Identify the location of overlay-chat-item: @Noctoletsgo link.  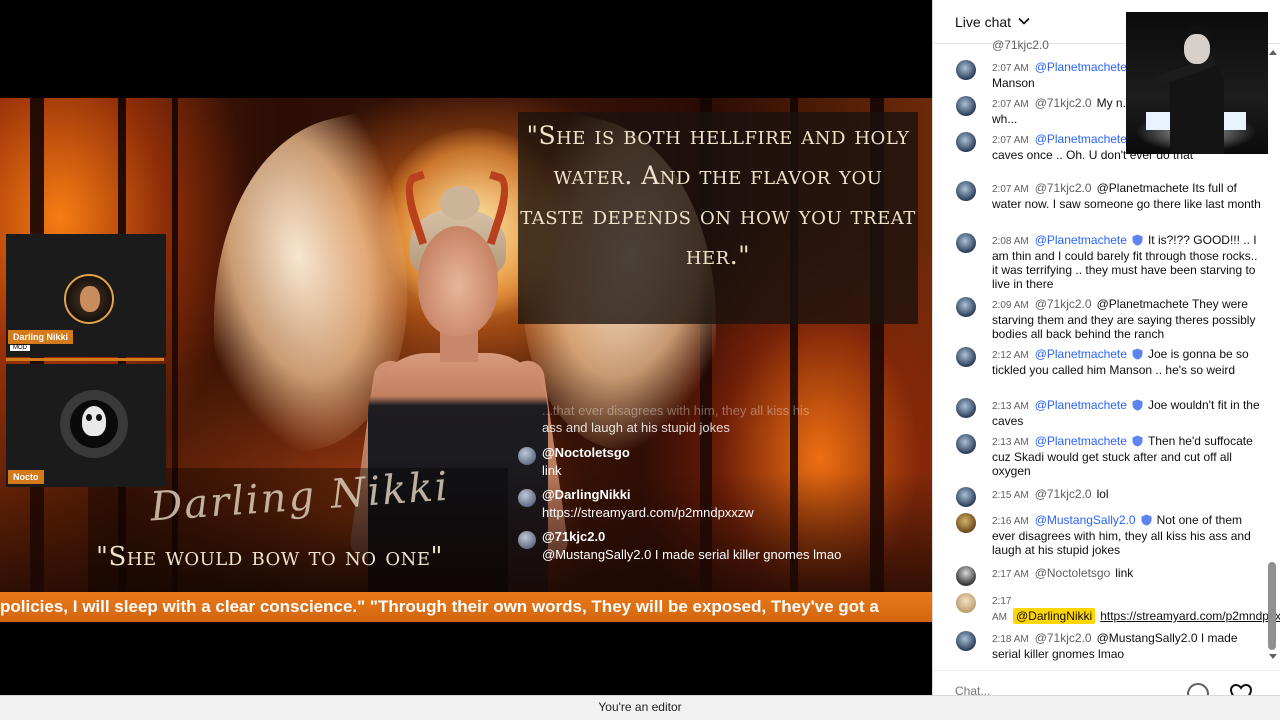
(718, 462).